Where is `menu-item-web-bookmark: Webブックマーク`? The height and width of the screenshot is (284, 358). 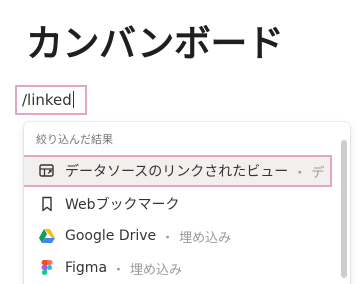 menu-item-web-bookmark: Webブックマーク is located at coordinates (179, 204).